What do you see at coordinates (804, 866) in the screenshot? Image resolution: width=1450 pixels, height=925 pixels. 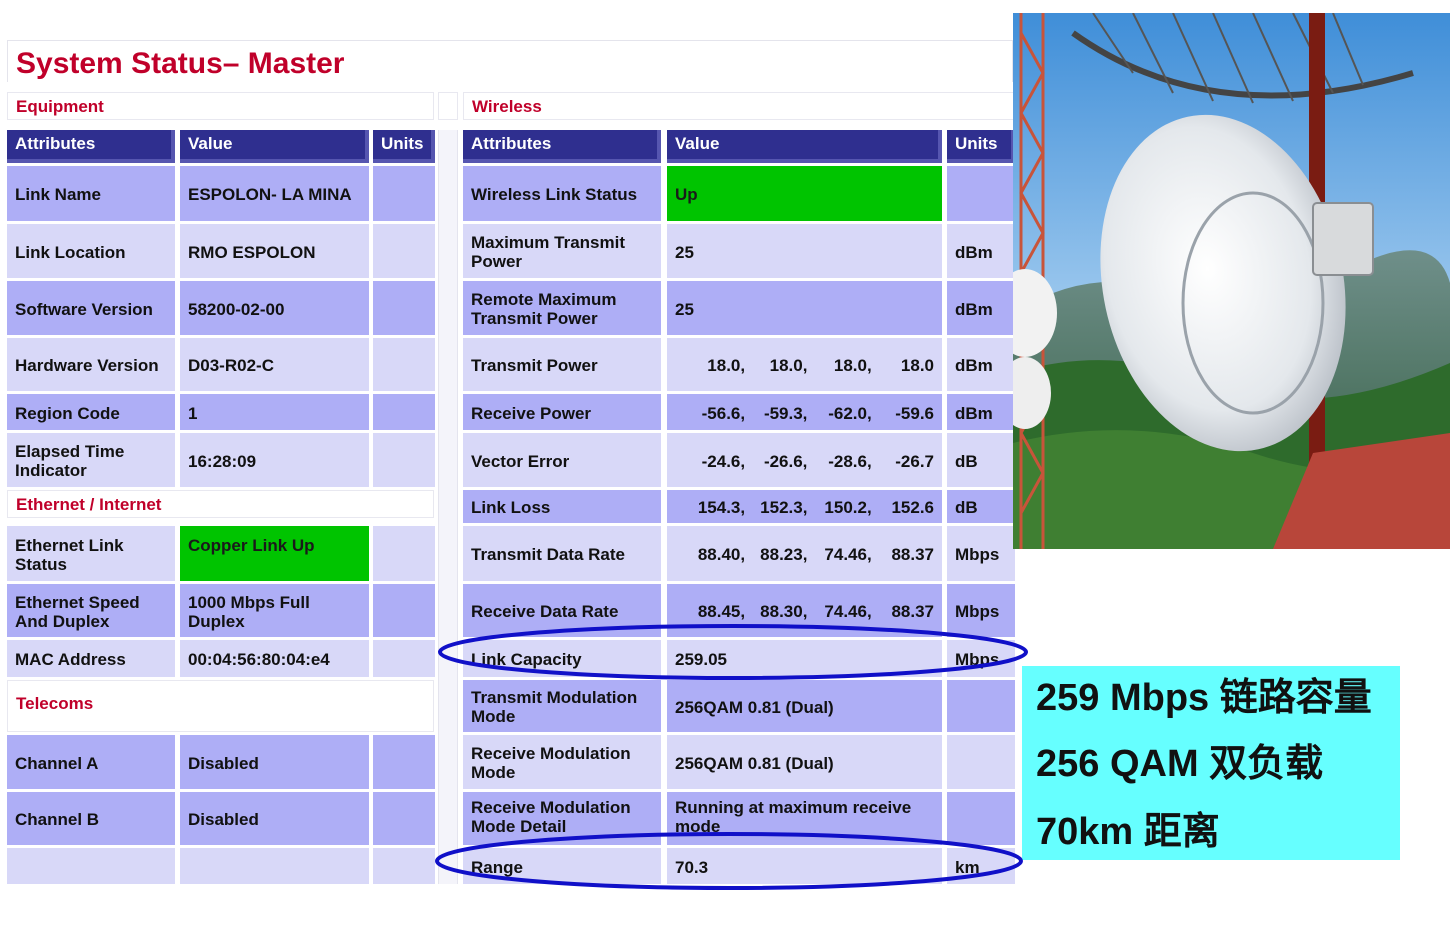 I see `range-value: 70.3` at bounding box center [804, 866].